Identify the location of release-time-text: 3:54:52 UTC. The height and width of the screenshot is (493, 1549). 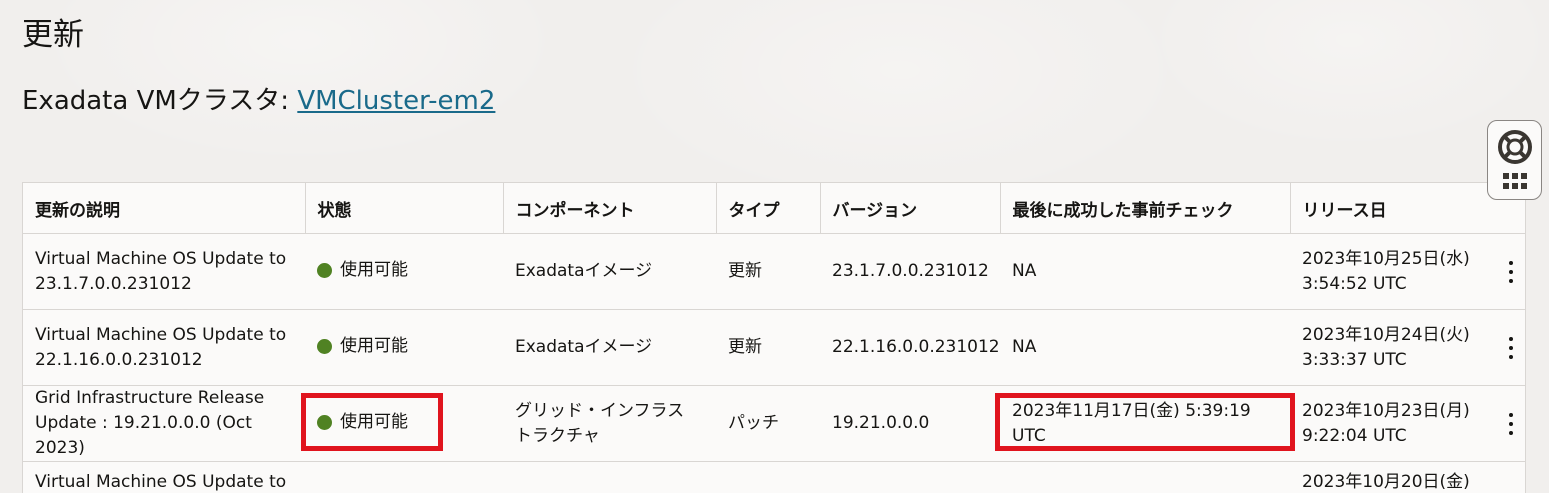
(1354, 284).